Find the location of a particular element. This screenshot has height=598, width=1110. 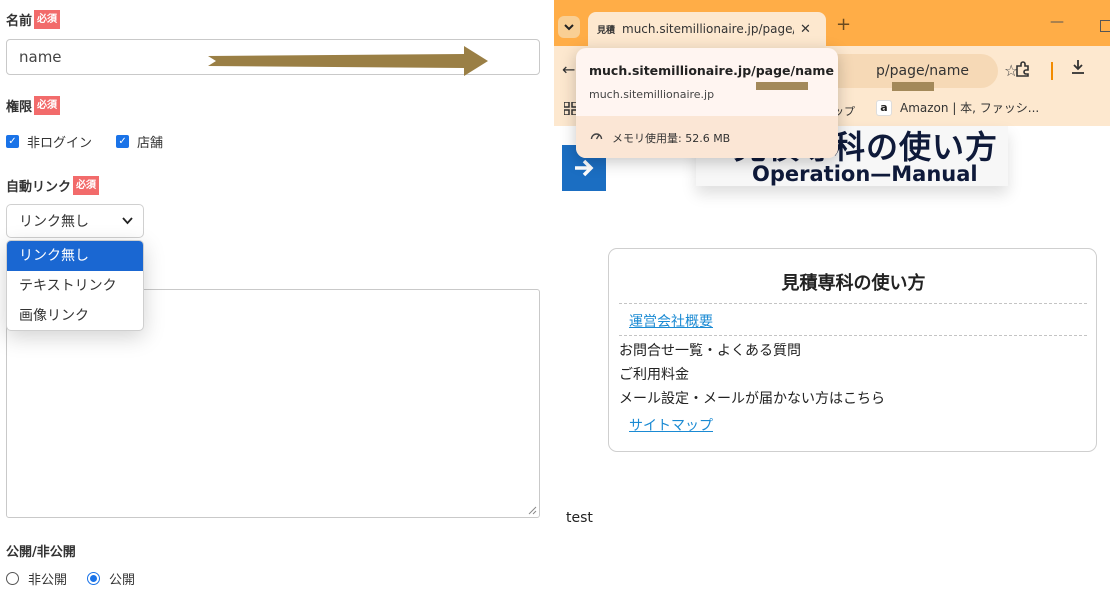

link-company-overview: 運営会社概要 is located at coordinates (671, 321).